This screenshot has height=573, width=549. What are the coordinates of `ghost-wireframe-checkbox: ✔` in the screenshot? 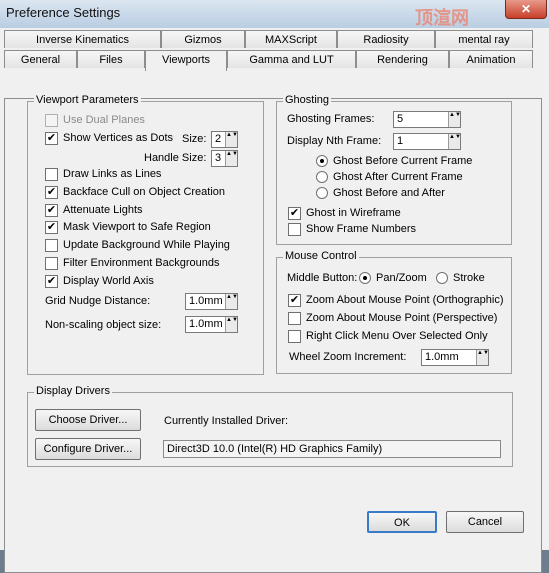 It's located at (294, 213).